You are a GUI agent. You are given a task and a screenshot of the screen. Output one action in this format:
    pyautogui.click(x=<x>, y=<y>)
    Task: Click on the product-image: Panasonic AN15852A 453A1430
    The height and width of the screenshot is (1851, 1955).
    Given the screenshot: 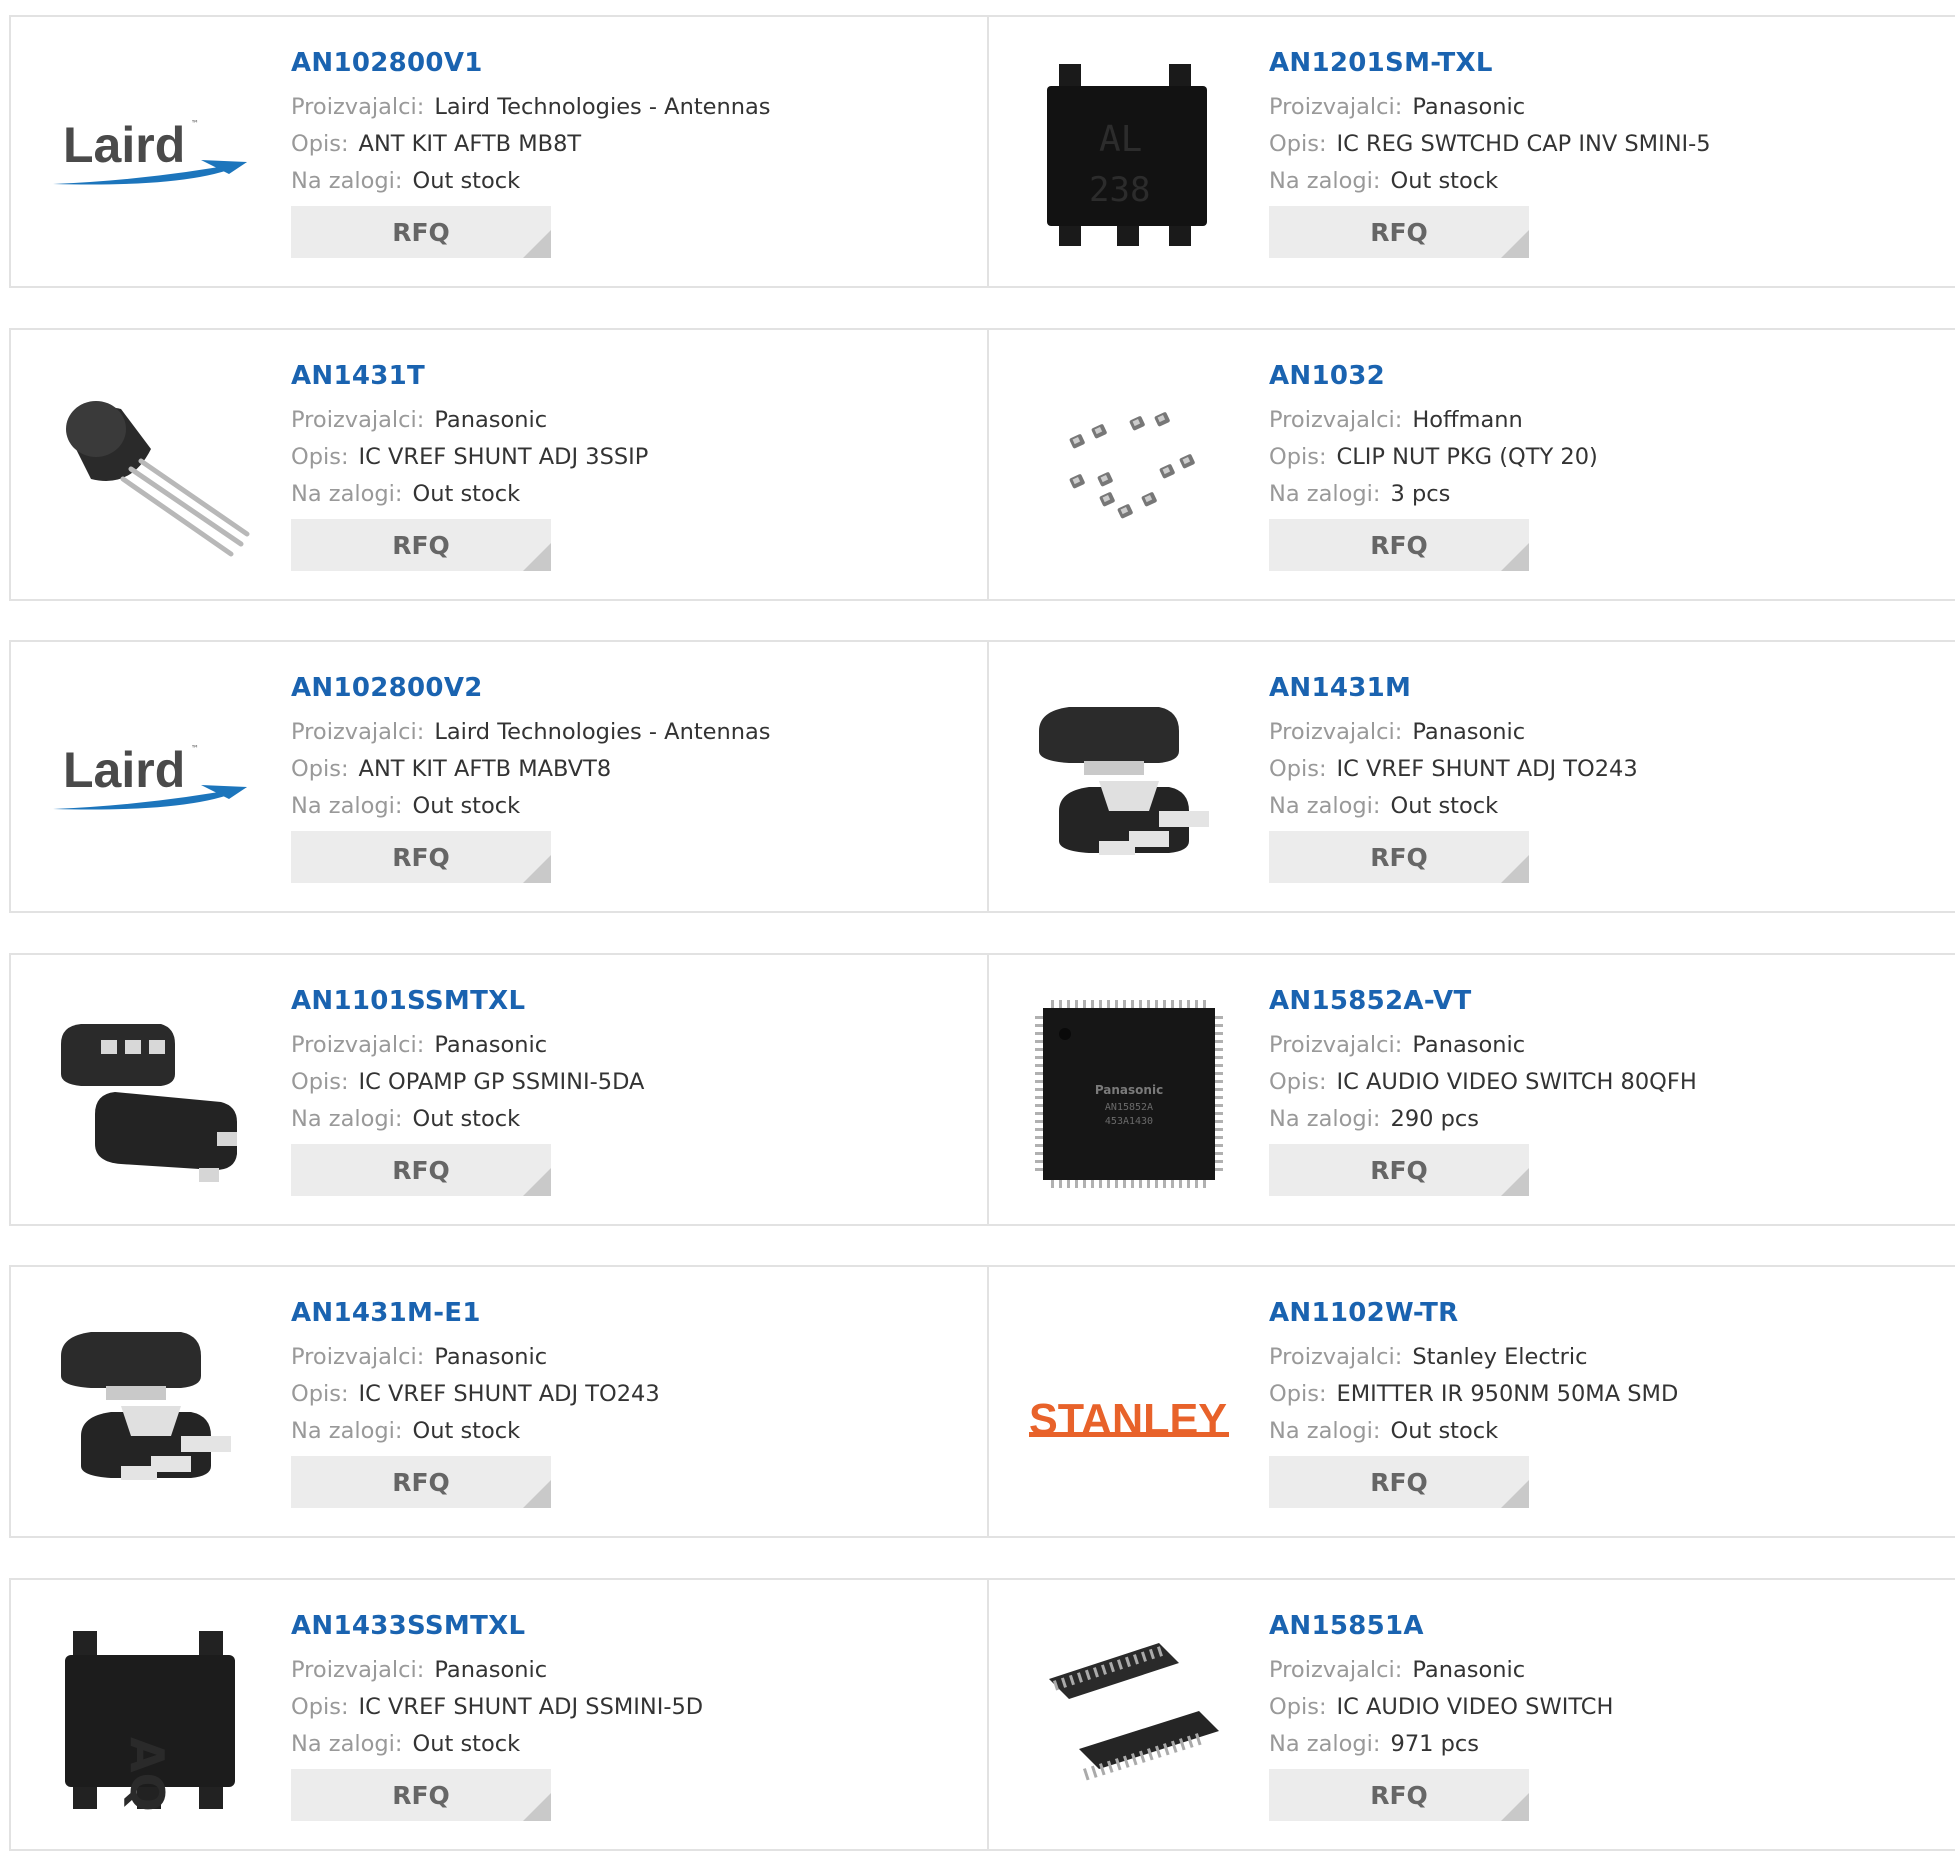 What is the action you would take?
    pyautogui.click(x=1129, y=1094)
    